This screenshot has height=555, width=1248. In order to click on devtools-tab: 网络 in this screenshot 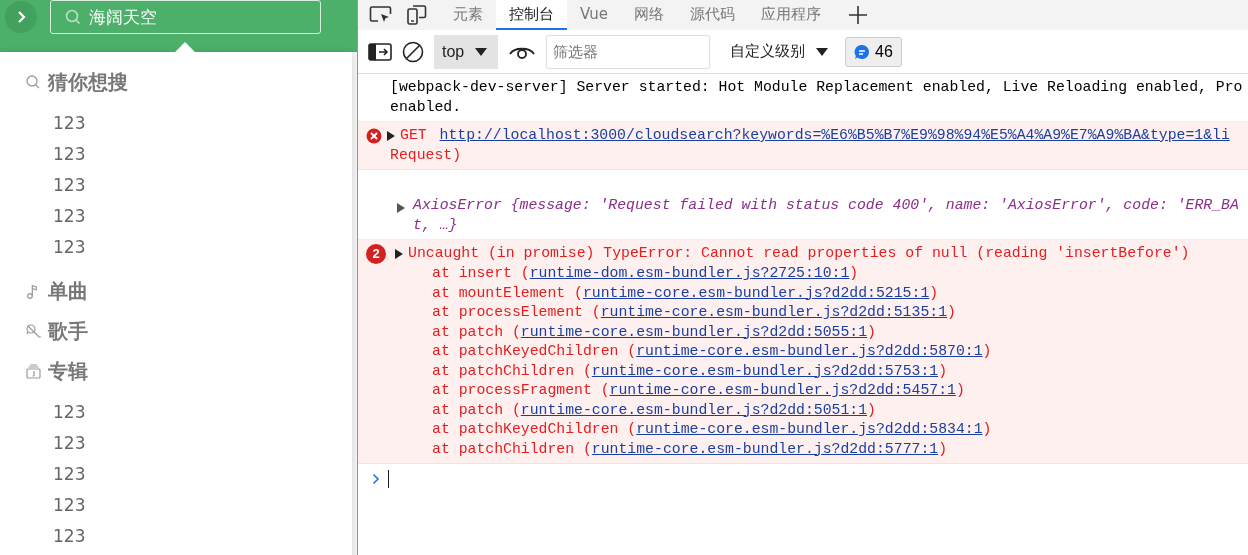, I will do `click(649, 15)`.